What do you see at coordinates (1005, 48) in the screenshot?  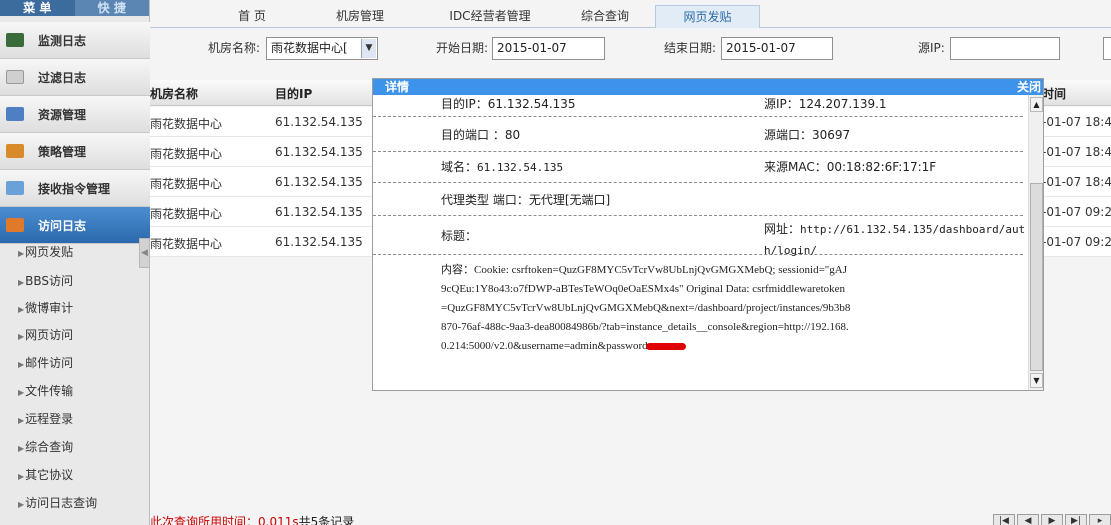 I see `src-ip-input` at bounding box center [1005, 48].